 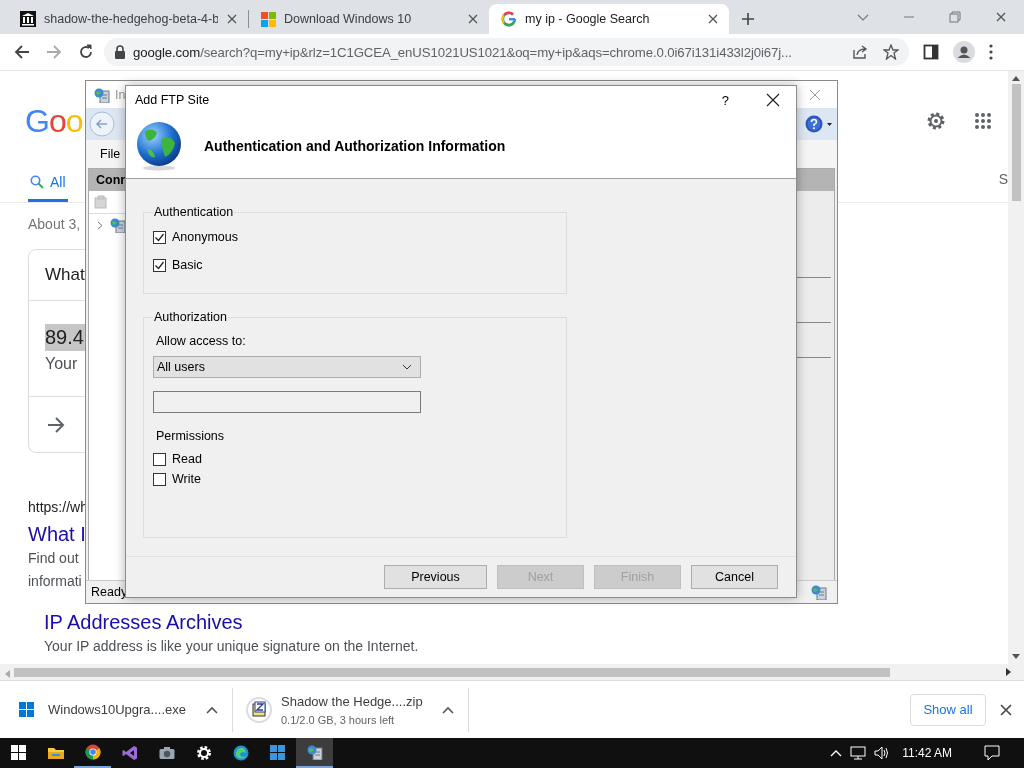 I want to click on card-question: What', so click(x=66, y=275).